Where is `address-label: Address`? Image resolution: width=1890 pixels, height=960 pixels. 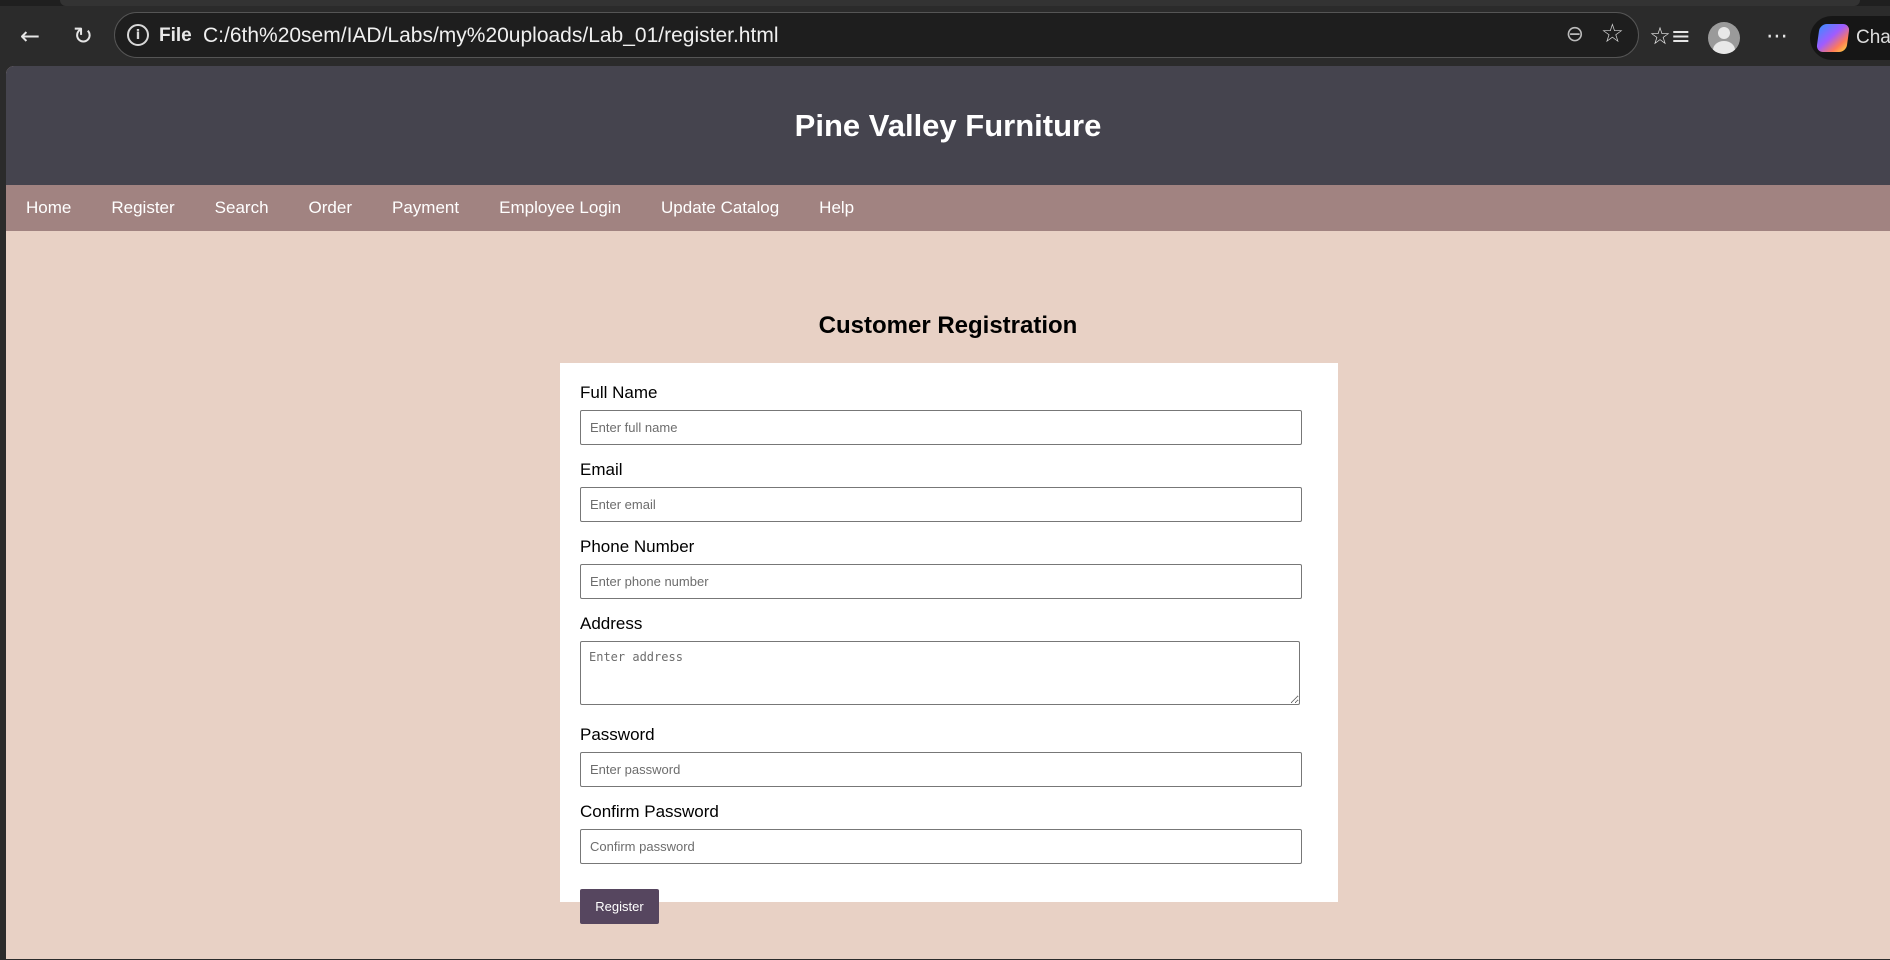
address-label: Address is located at coordinates (611, 623).